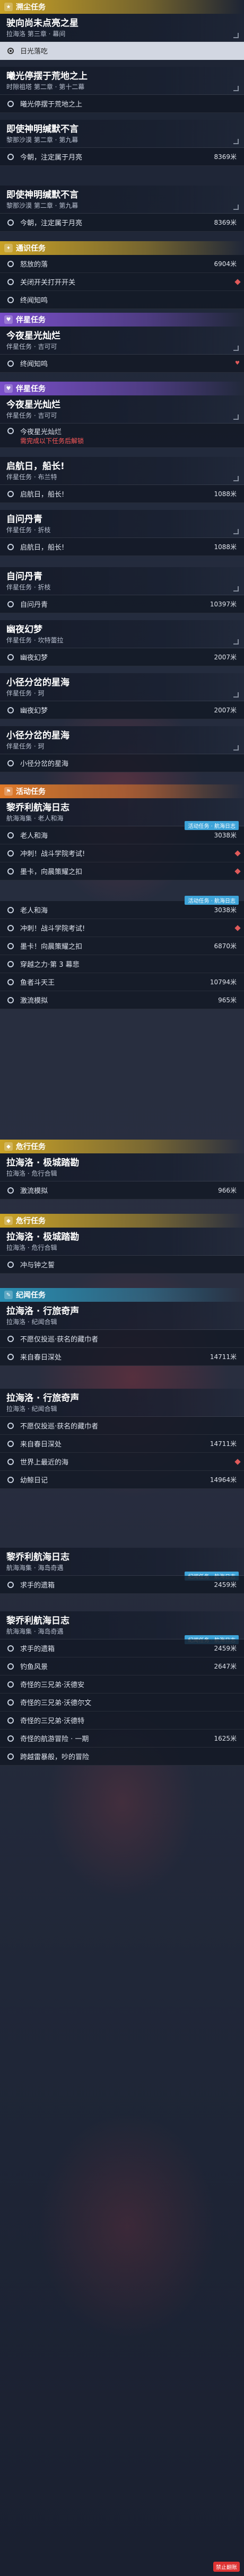 This screenshot has width=244, height=2576. I want to click on quest-step: 自问丹青 10397米, so click(122, 604).